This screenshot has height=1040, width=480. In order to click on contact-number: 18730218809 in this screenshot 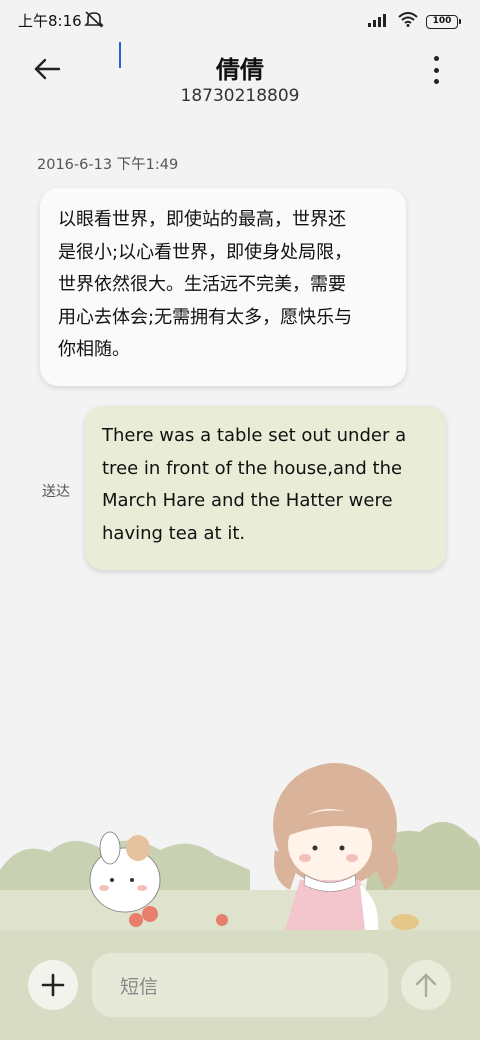, I will do `click(240, 96)`.